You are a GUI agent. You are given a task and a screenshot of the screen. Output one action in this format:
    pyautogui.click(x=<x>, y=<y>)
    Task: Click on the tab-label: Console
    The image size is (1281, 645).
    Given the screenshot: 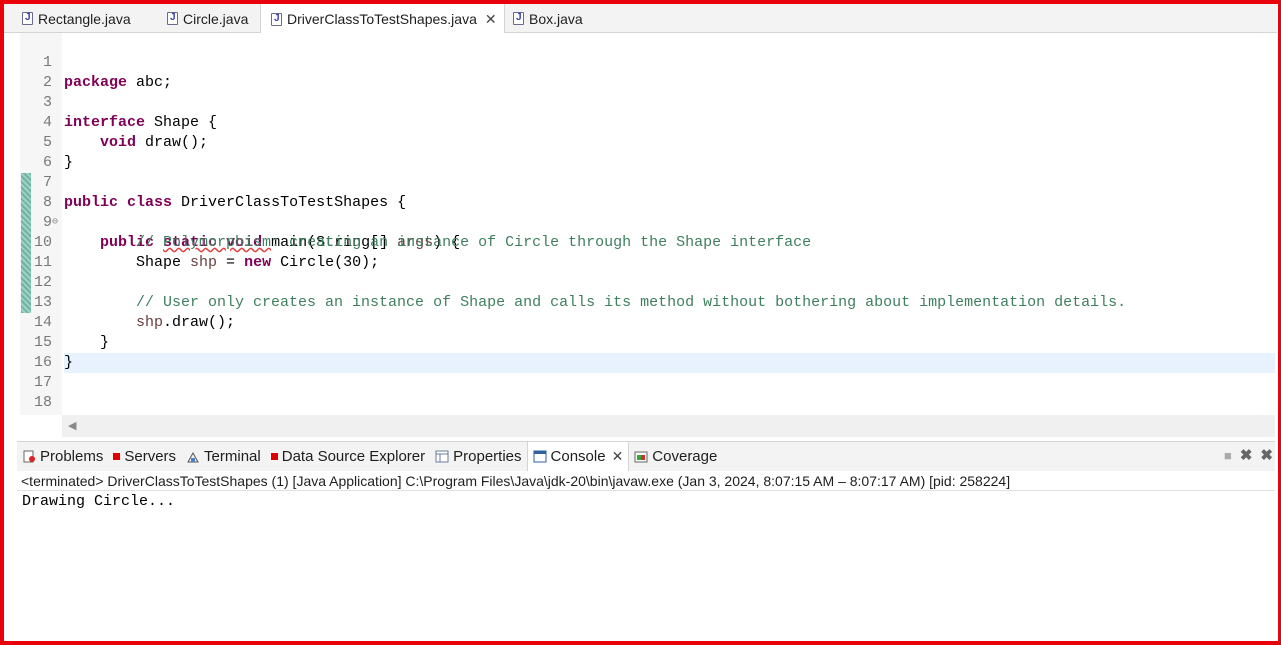 What is the action you would take?
    pyautogui.click(x=578, y=456)
    